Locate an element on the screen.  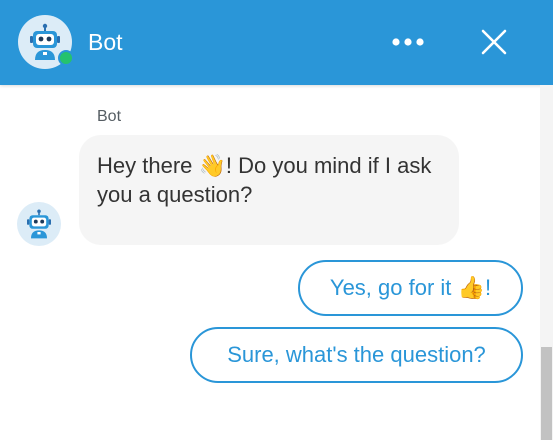
scrollbar-thumb is located at coordinates (546, 393).